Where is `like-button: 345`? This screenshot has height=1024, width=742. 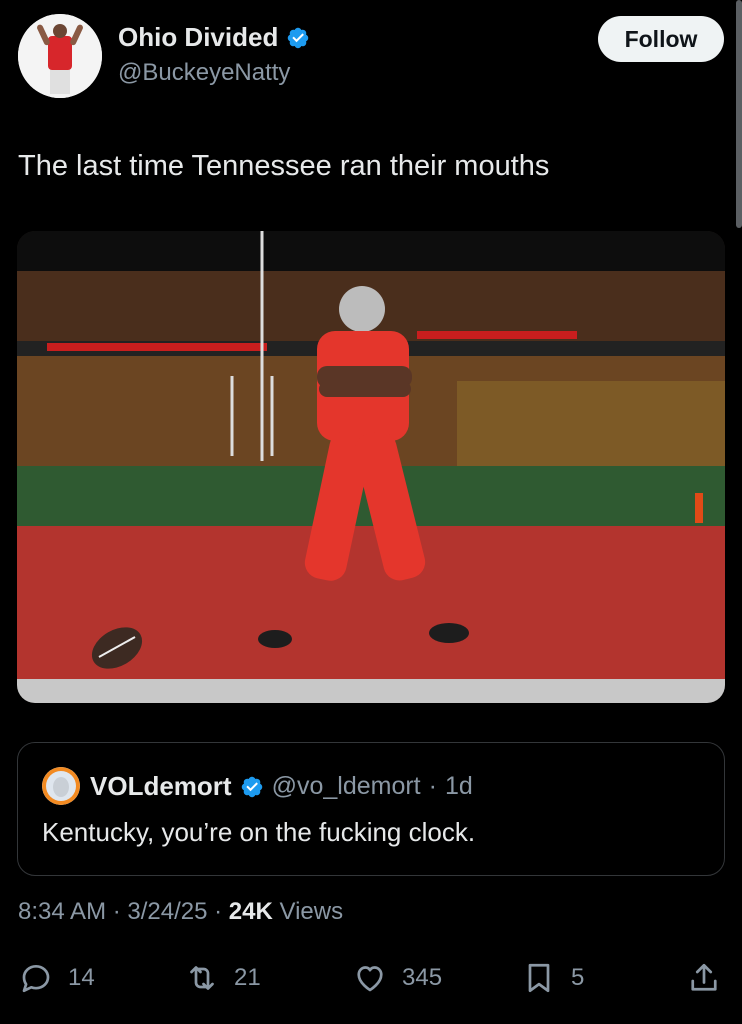
like-button: 345 is located at coordinates (397, 978).